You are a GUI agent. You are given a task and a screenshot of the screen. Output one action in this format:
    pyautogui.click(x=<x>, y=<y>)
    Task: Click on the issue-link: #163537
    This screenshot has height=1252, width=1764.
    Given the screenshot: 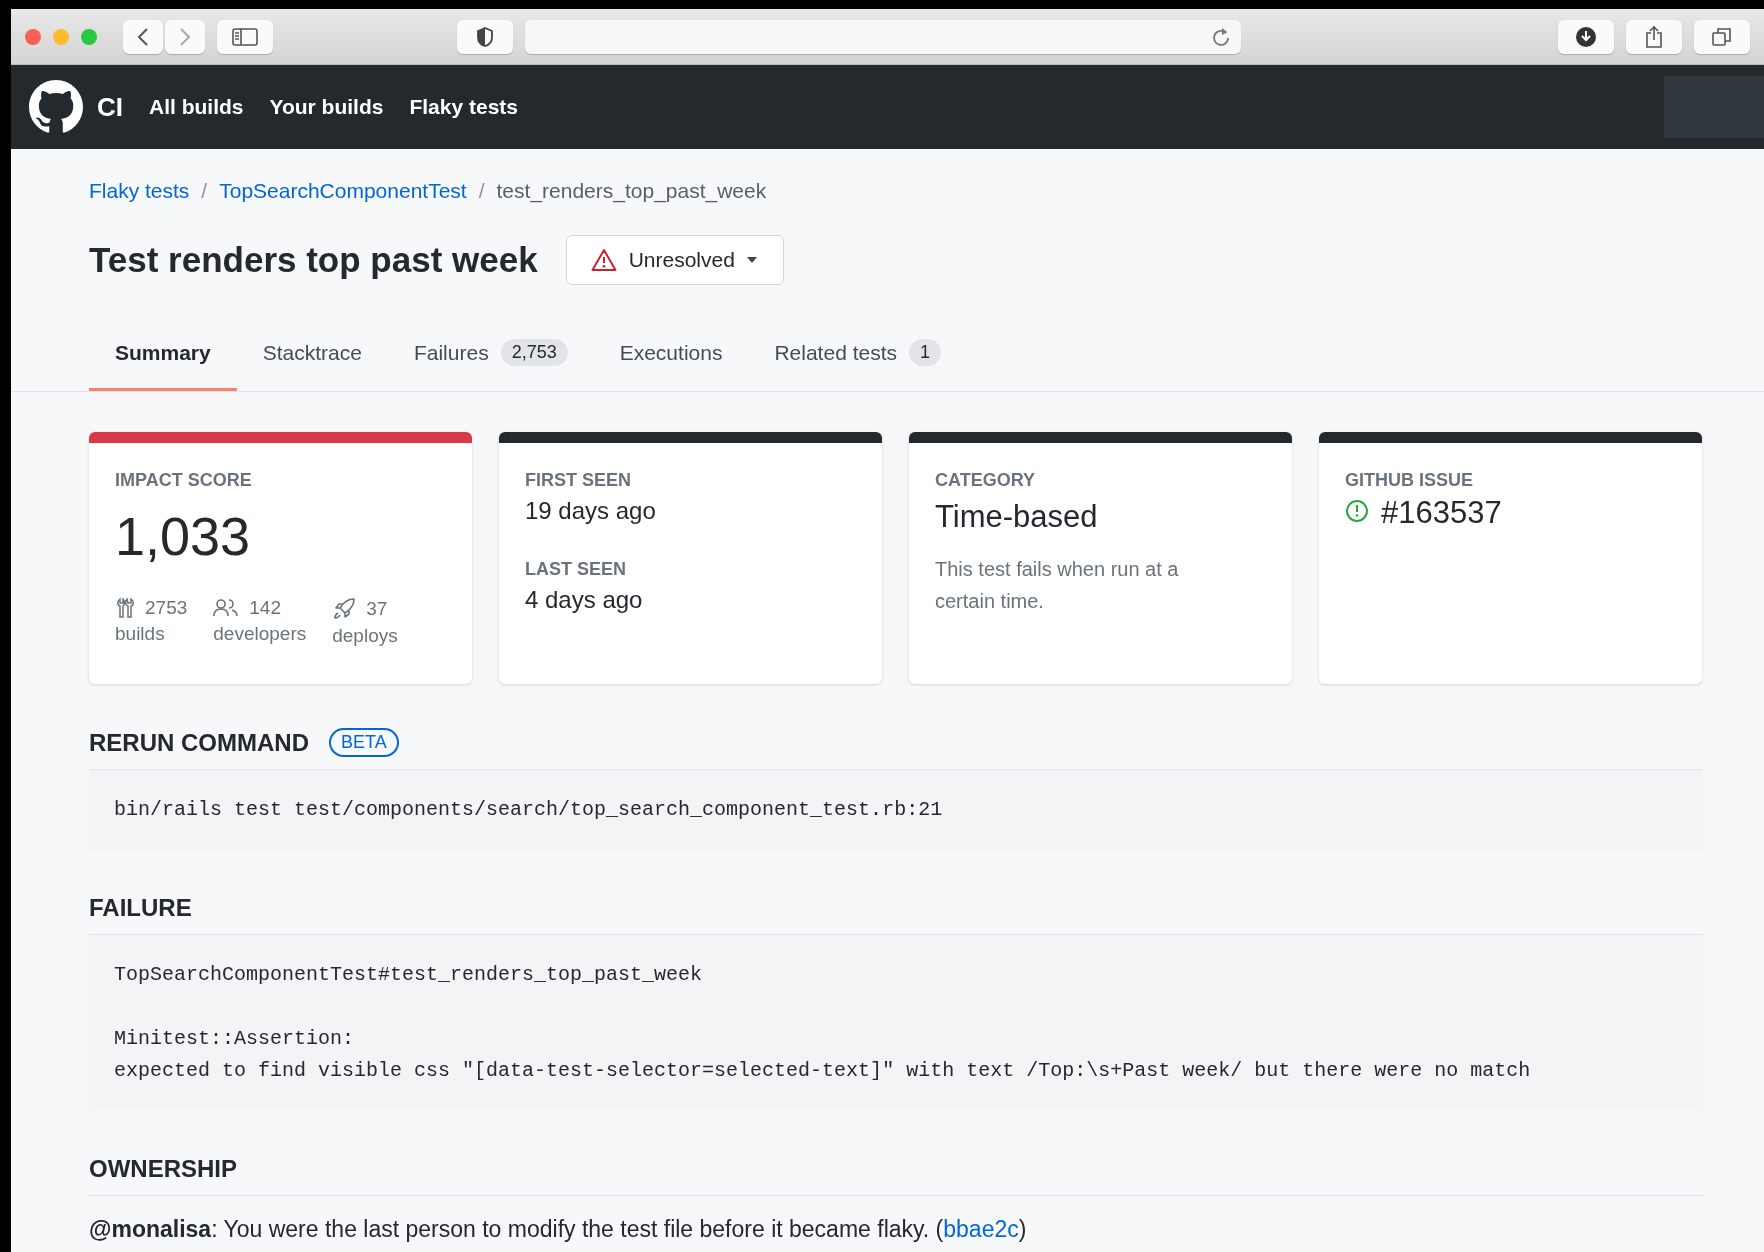 What is the action you would take?
    pyautogui.click(x=1441, y=513)
    